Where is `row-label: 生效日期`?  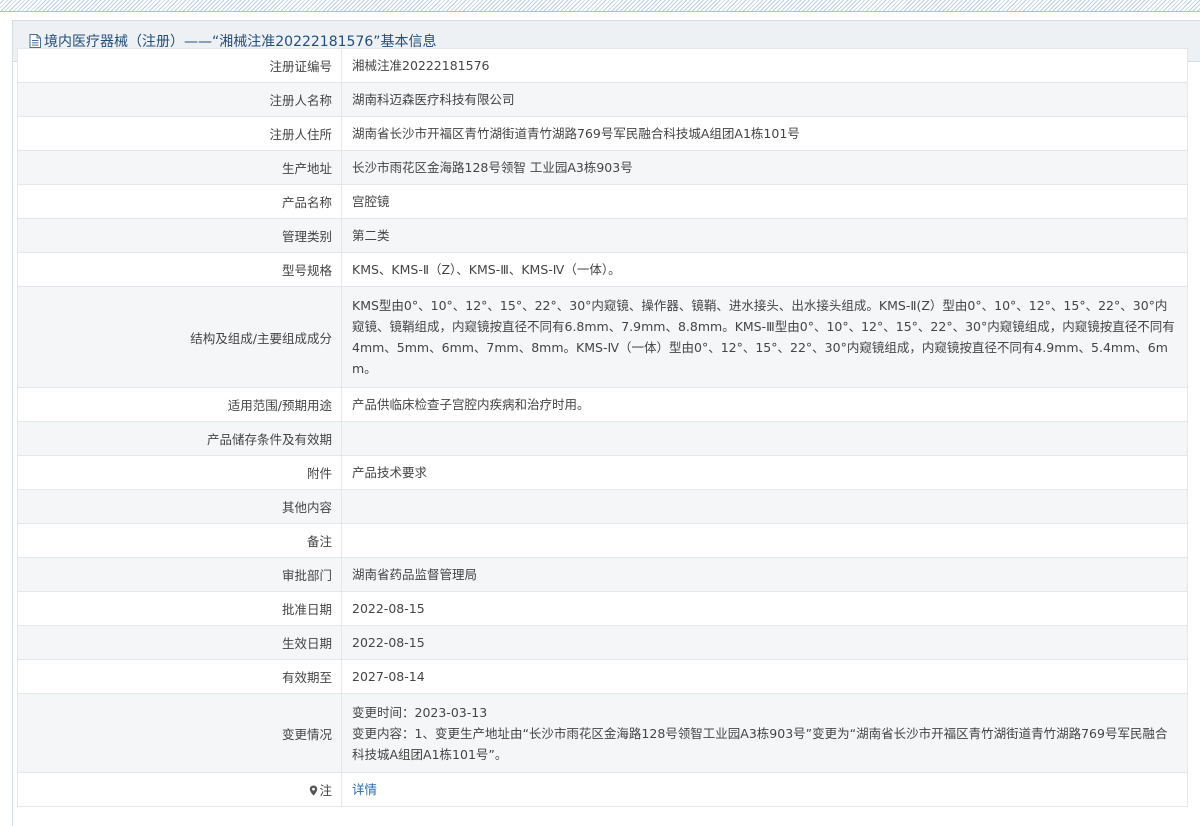
row-label: 生效日期 is located at coordinates (179, 642).